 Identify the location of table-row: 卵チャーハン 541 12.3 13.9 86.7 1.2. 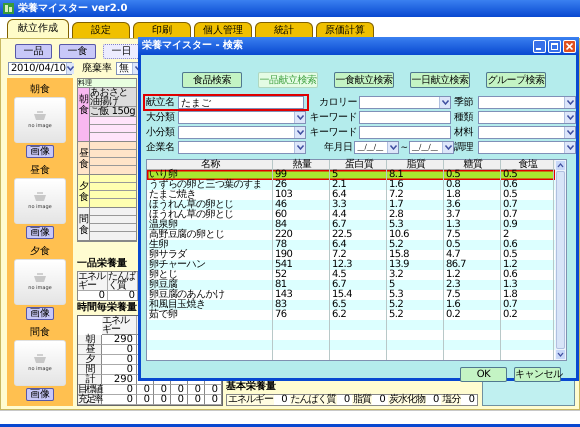
(351, 265).